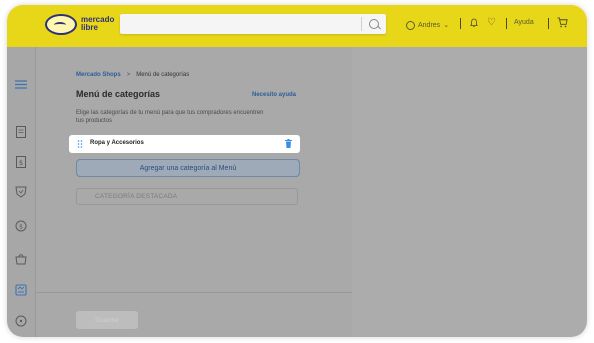  I want to click on document-icon, so click(21, 132).